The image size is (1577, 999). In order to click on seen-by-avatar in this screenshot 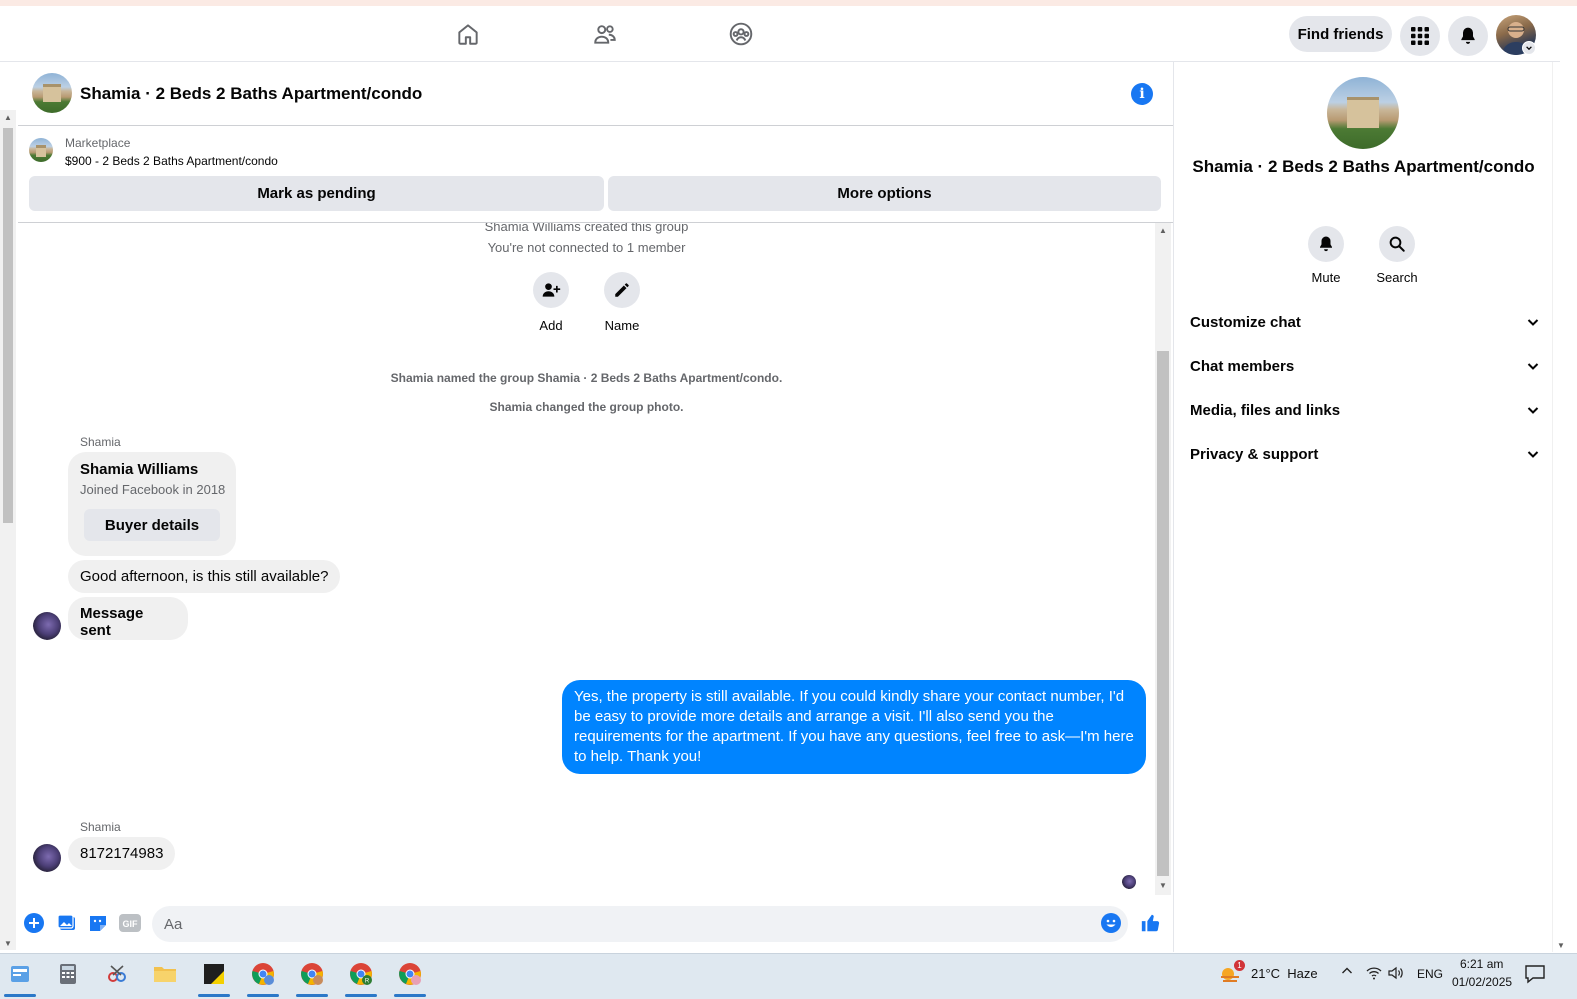, I will do `click(1129, 882)`.